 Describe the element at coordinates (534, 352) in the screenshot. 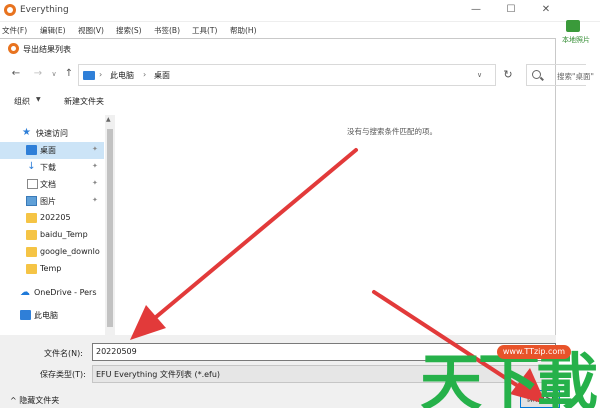

I see `watermark-badge: www.TTzip.com` at that location.